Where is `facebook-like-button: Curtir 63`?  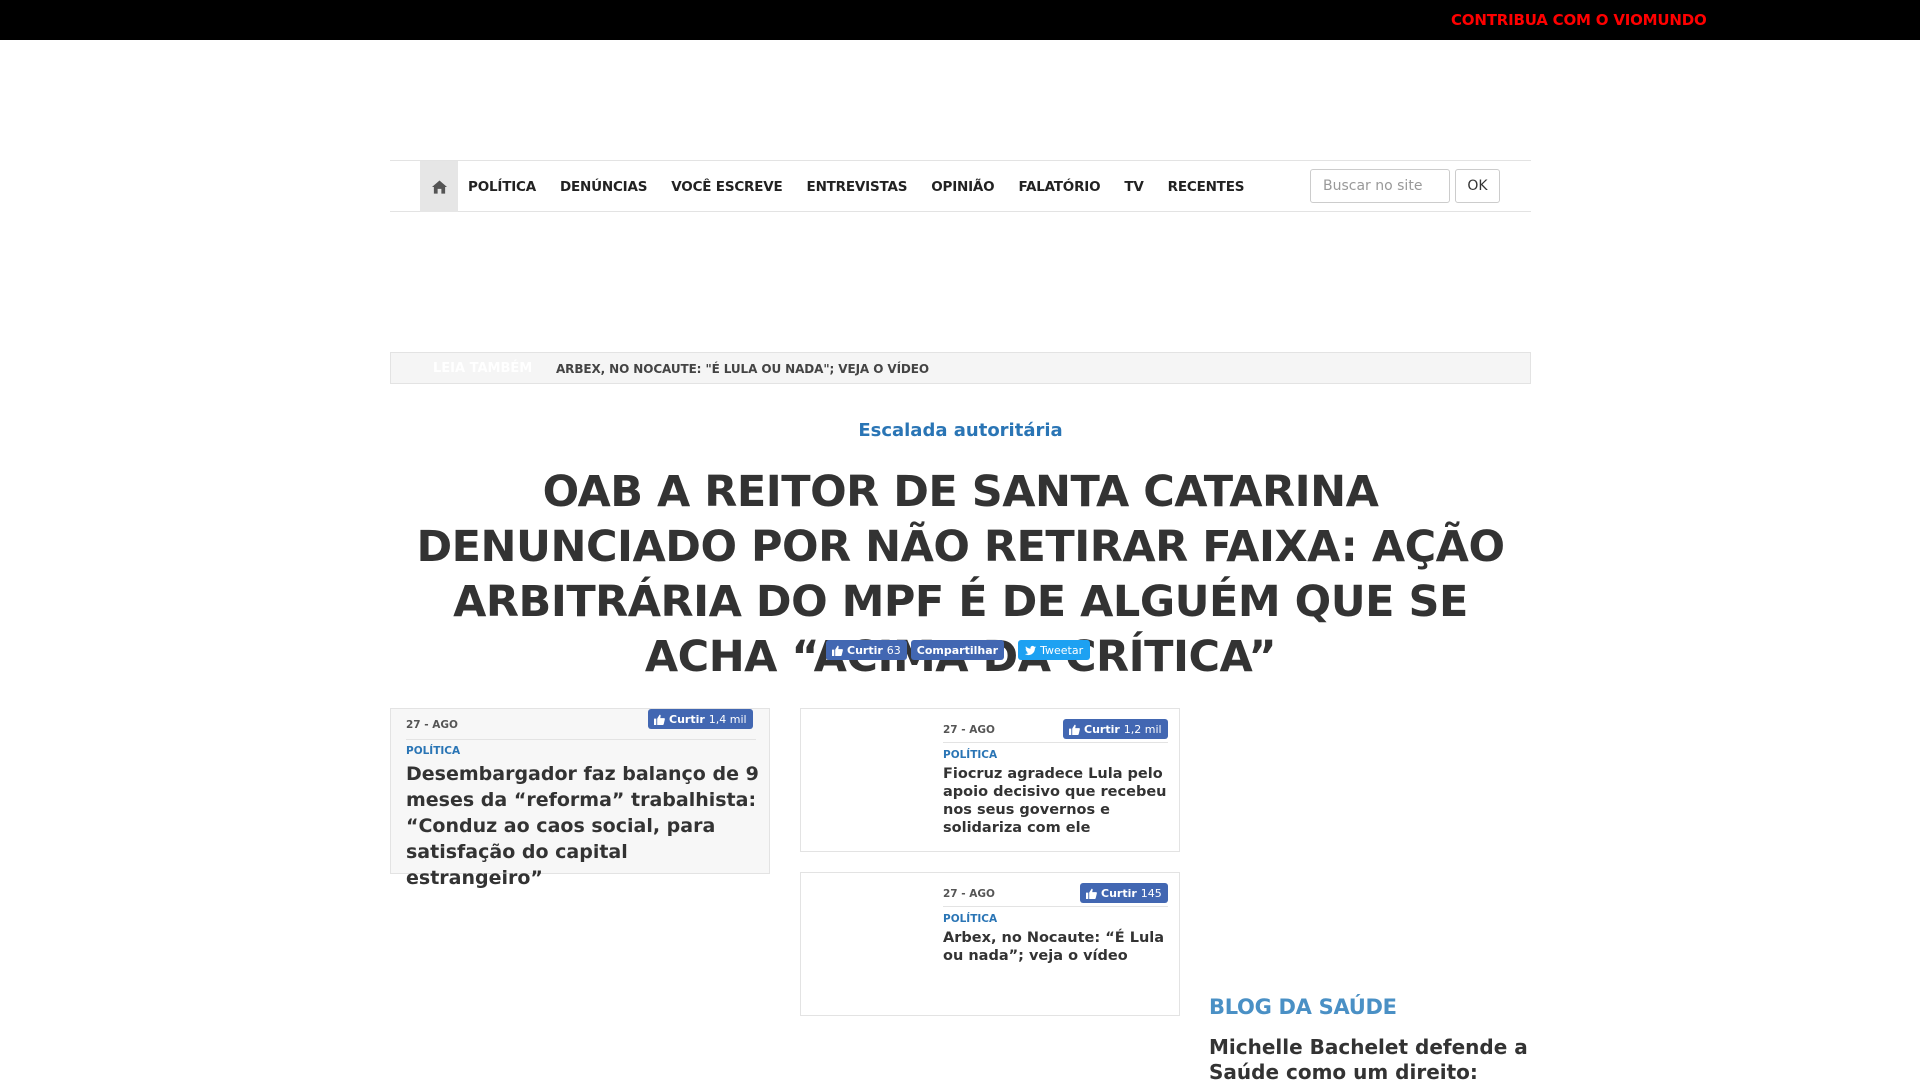 facebook-like-button: Curtir 63 is located at coordinates (866, 650).